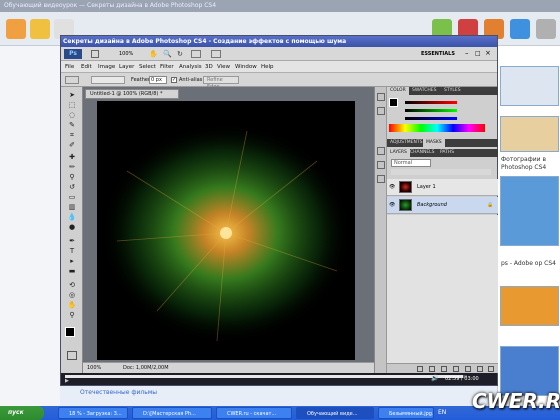 The image size is (560, 420). What do you see at coordinates (72, 105) in the screenshot?
I see `marquee-tool-icon: ⬚` at bounding box center [72, 105].